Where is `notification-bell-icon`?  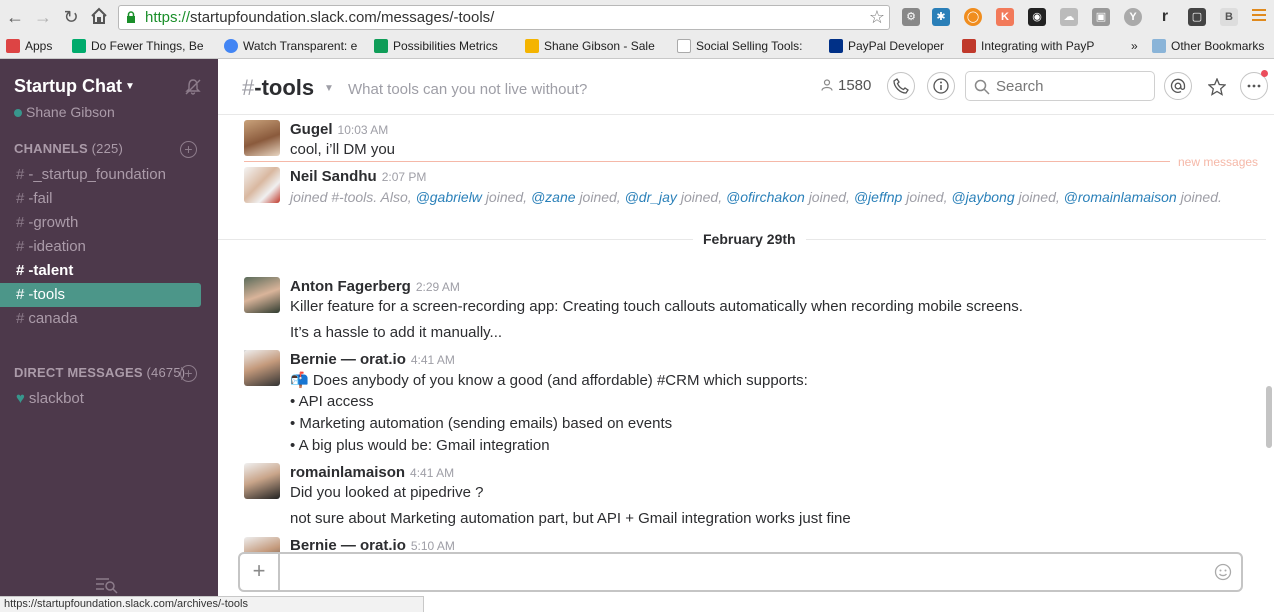
notification-bell-icon is located at coordinates (193, 87).